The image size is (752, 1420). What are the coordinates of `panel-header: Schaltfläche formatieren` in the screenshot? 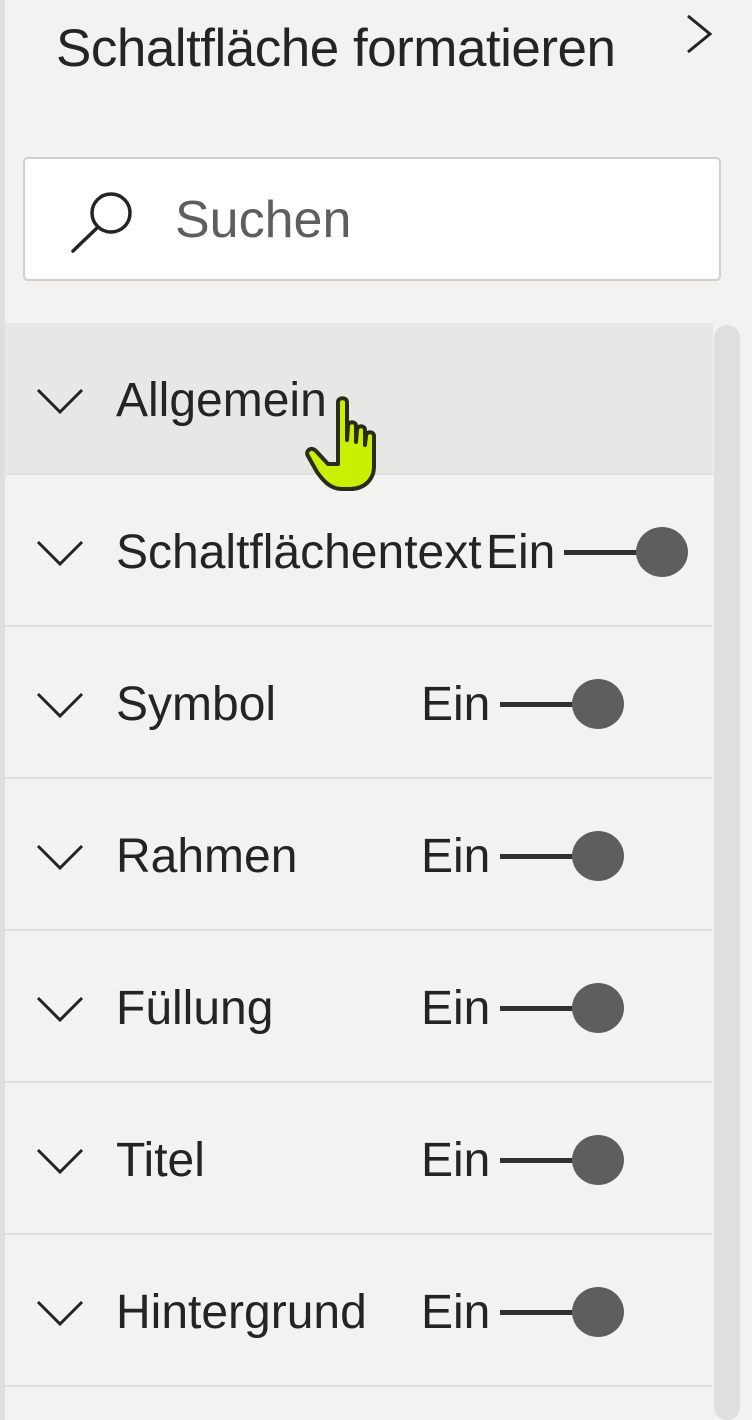 It's located at (396, 47).